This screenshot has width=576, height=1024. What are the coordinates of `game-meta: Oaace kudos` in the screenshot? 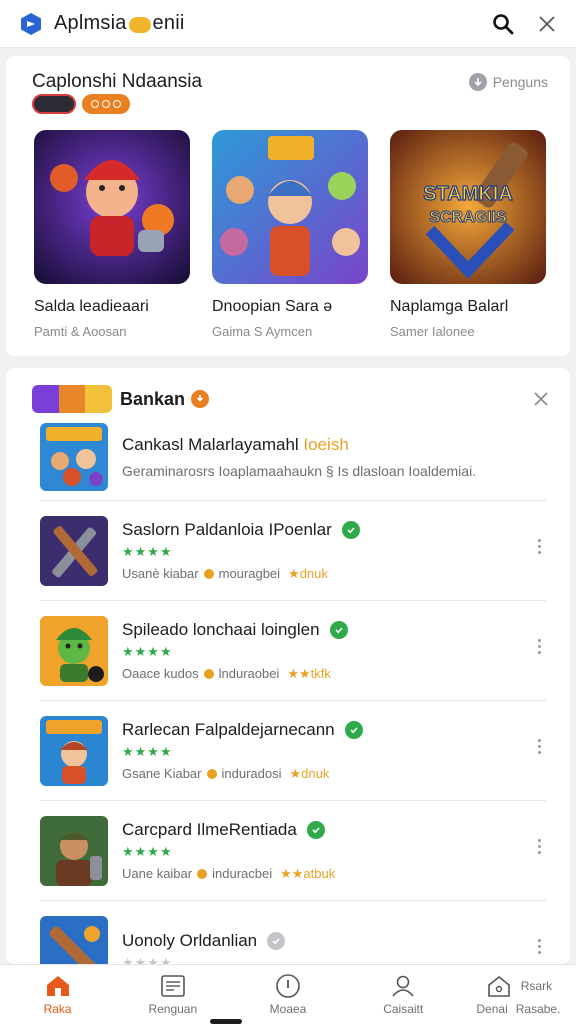 It's located at (160, 673).